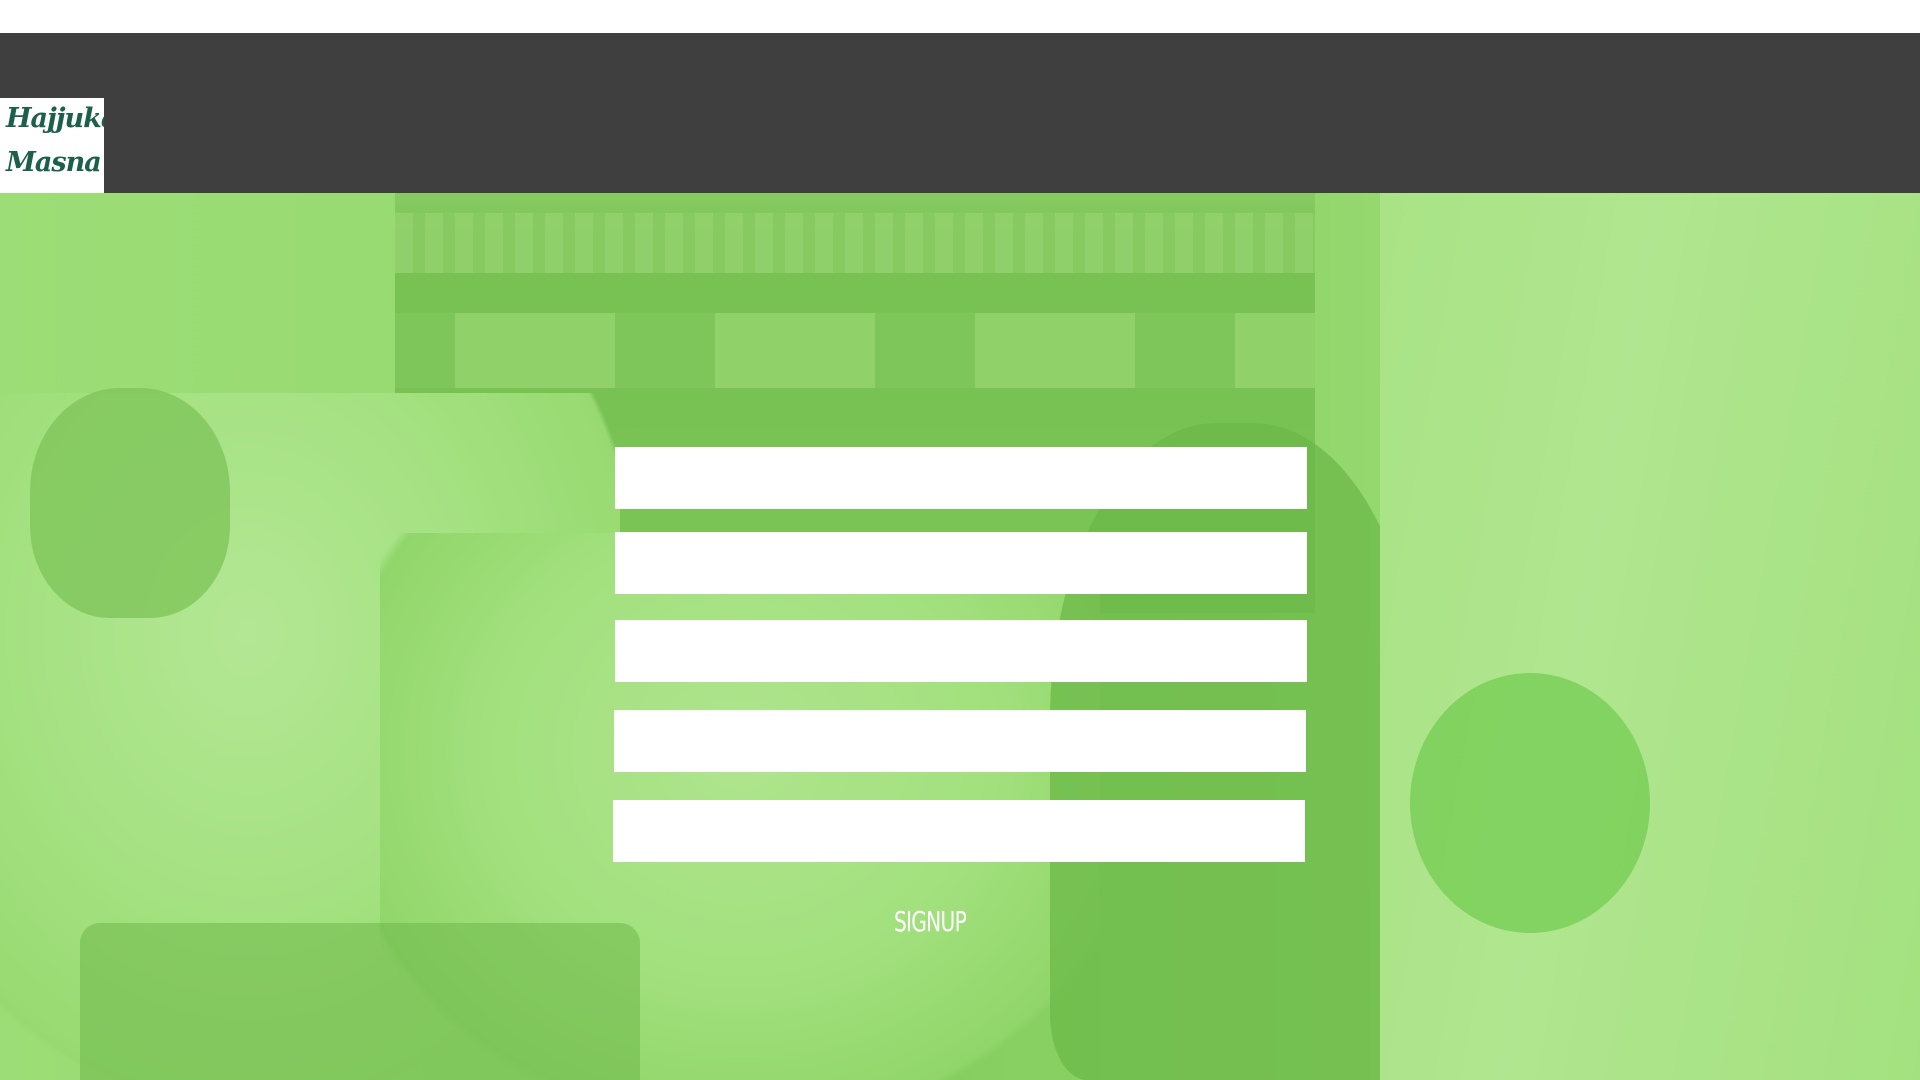  What do you see at coordinates (930, 921) in the screenshot?
I see `signup-button: SIGNUP` at bounding box center [930, 921].